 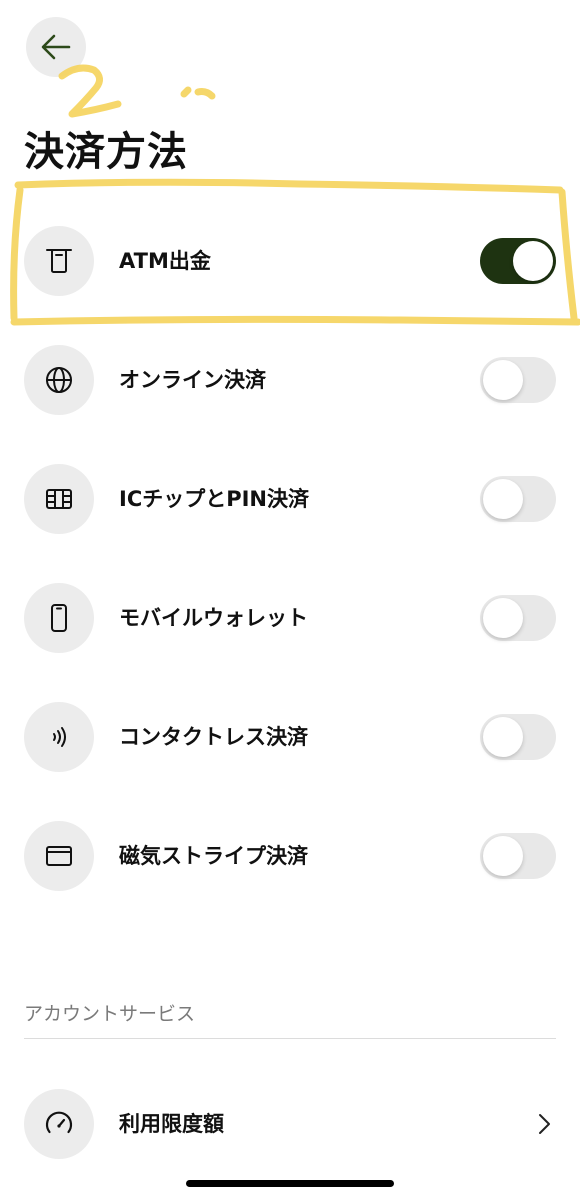 I want to click on payment-method-label: コンタクトレス決済, so click(x=213, y=737).